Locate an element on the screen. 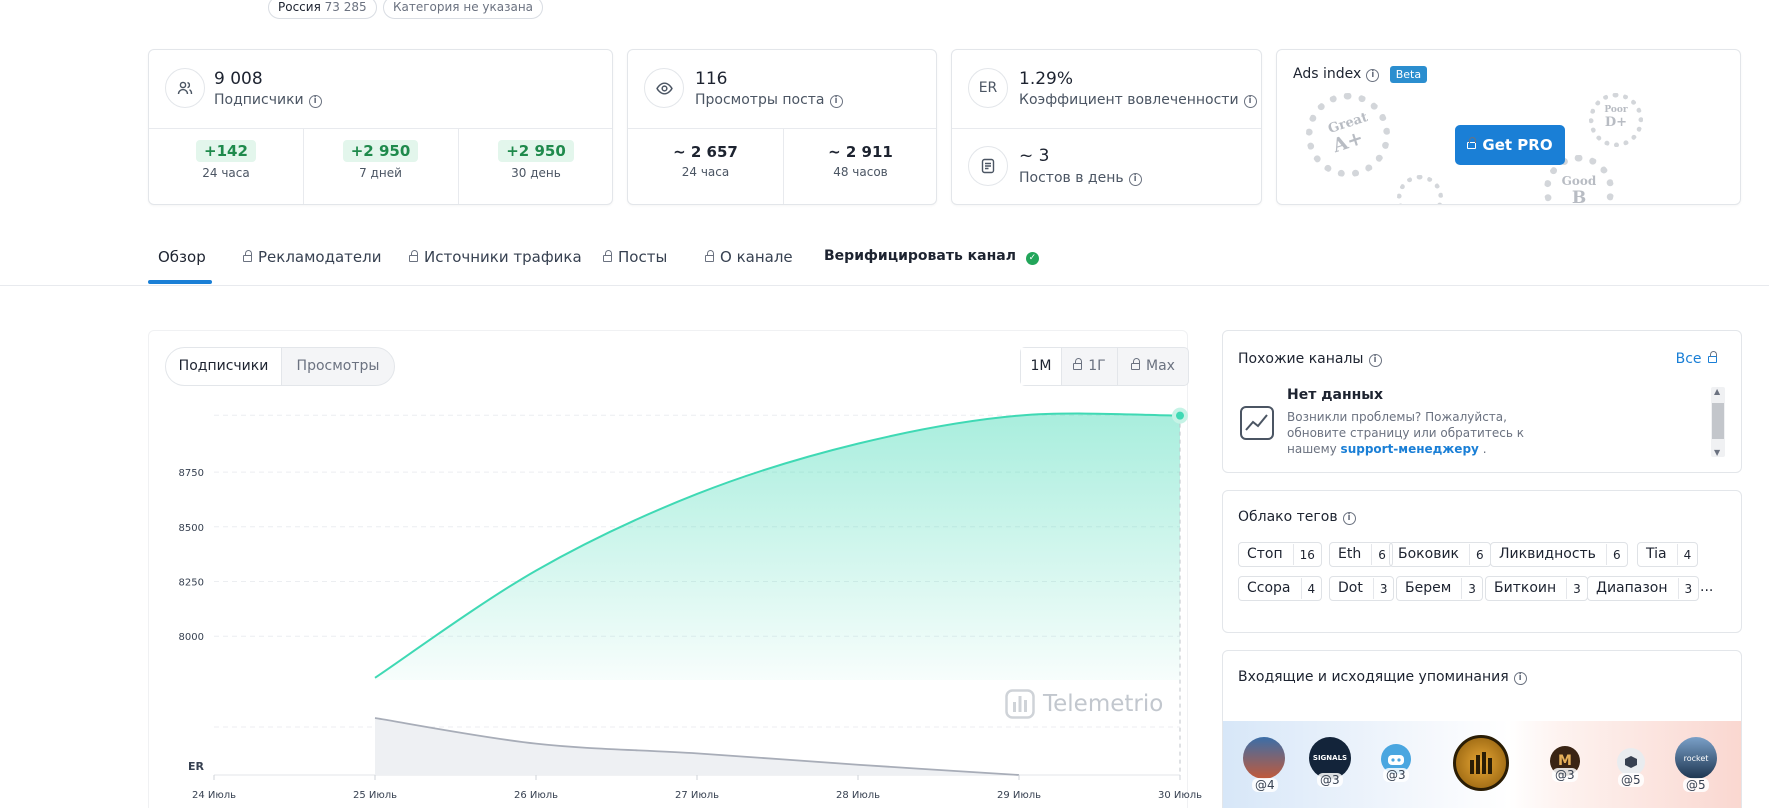  current-channel-avatar is located at coordinates (1481, 763).